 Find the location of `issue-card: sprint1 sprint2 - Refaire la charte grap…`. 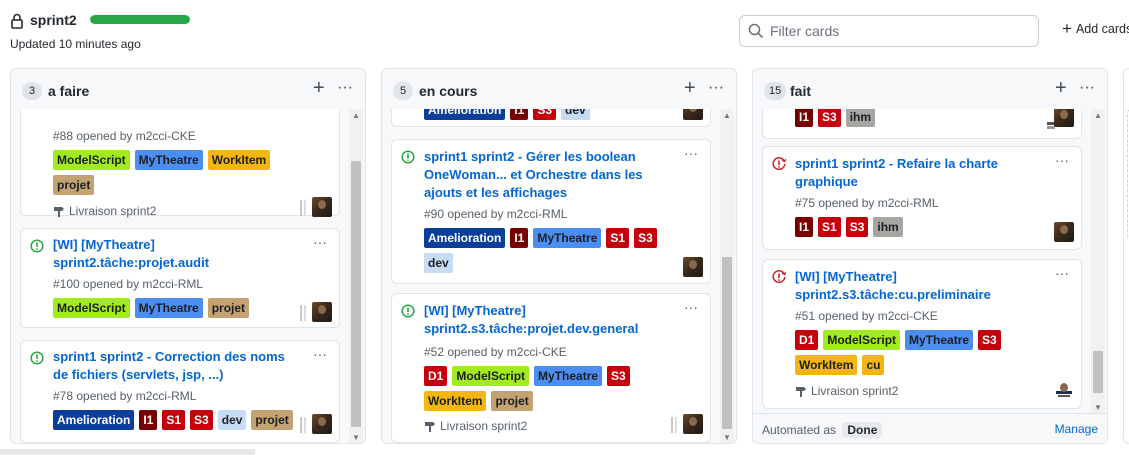

issue-card: sprint1 sprint2 - Refaire la charte grap… is located at coordinates (922, 198).